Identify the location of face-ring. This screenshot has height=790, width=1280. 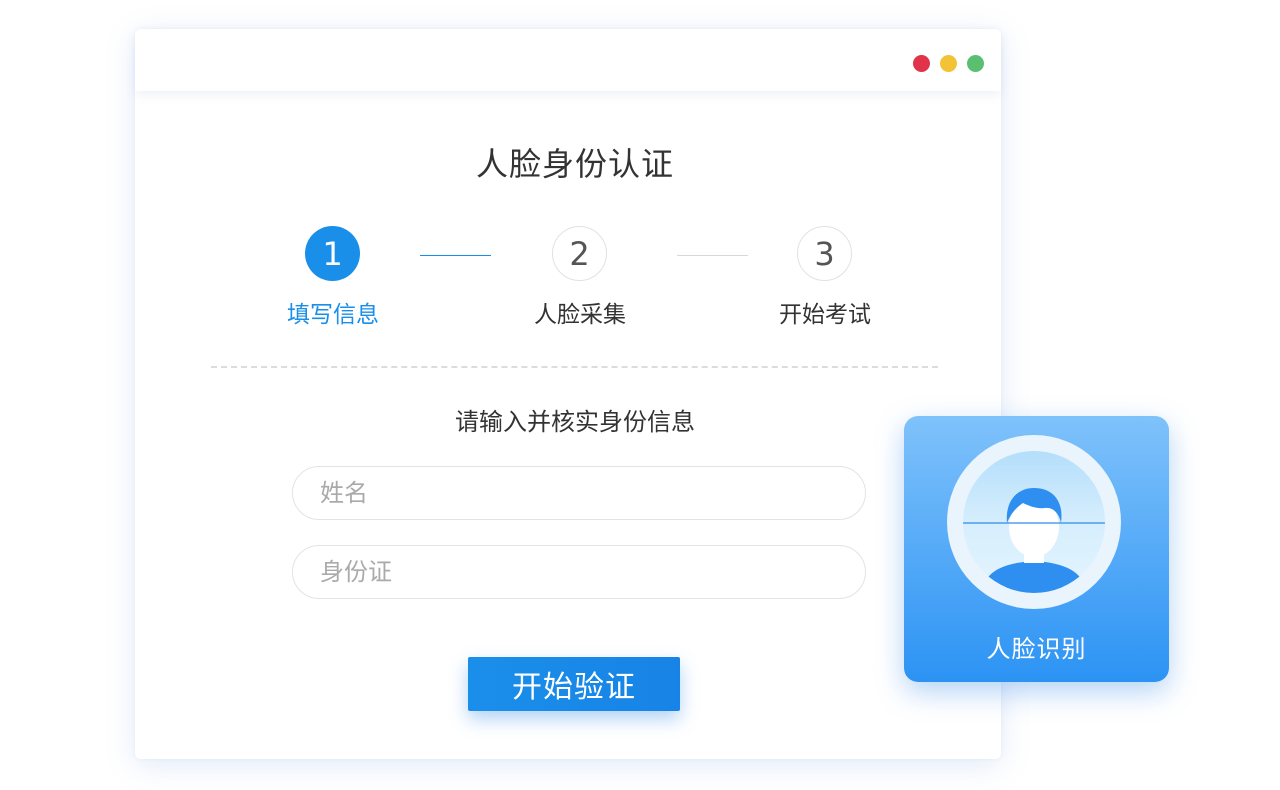
(1034, 522).